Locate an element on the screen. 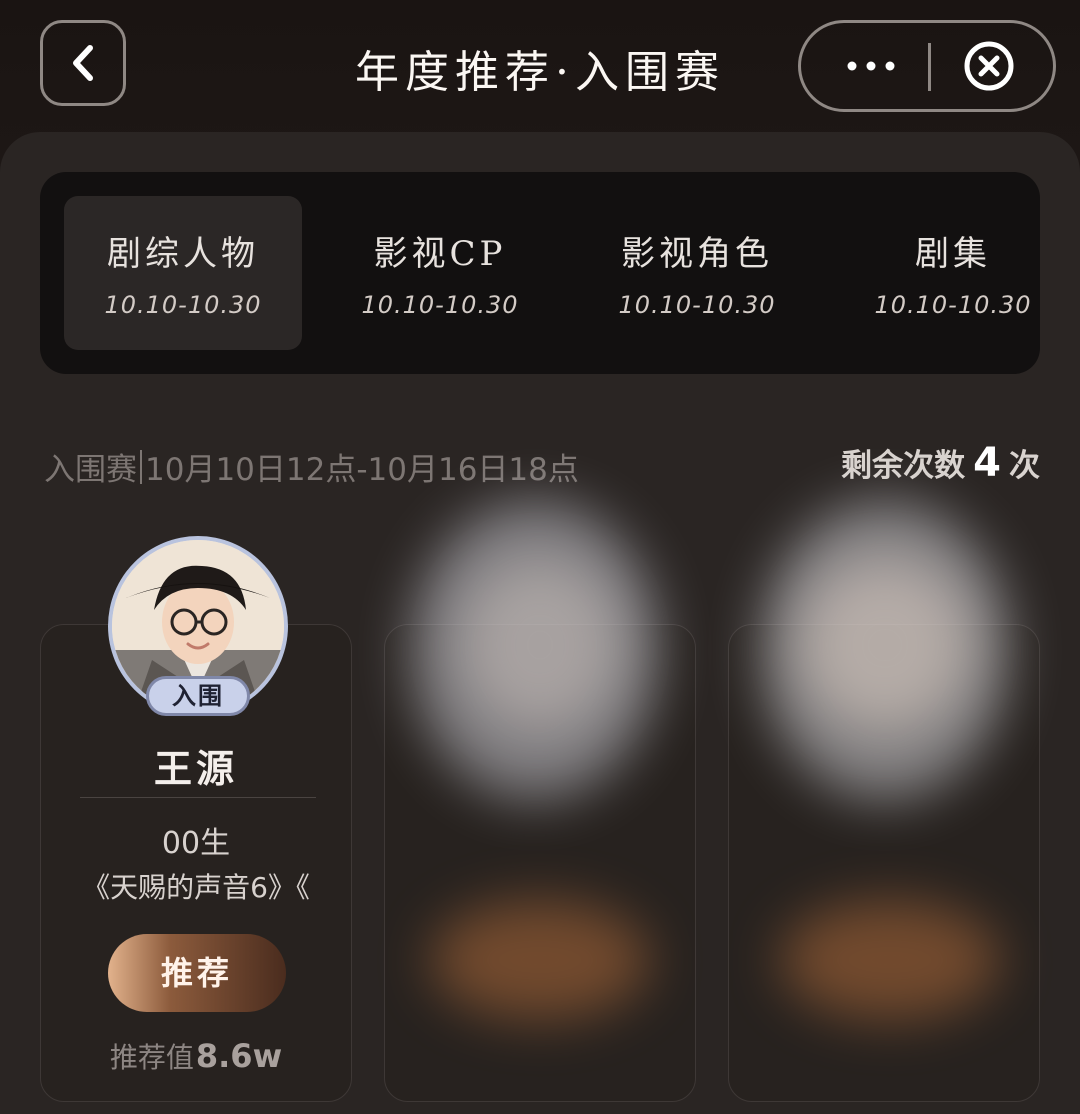 The width and height of the screenshot is (1080, 1114). candidate-name: 王源 is located at coordinates (195, 769).